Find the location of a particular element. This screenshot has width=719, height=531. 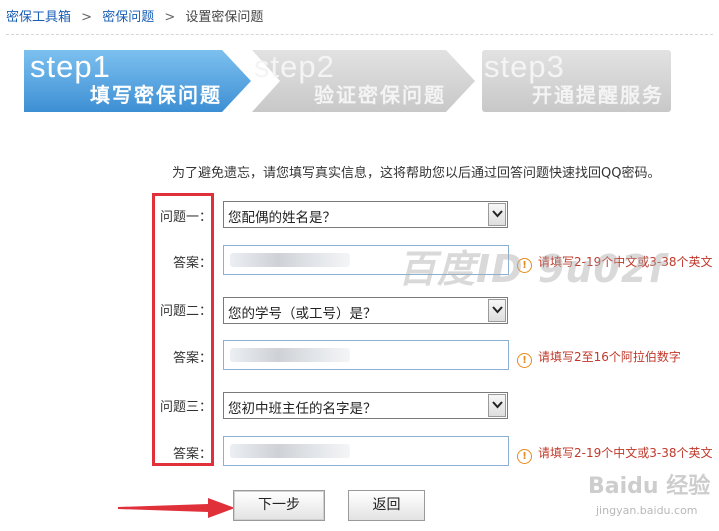

highlight-box is located at coordinates (183, 329).